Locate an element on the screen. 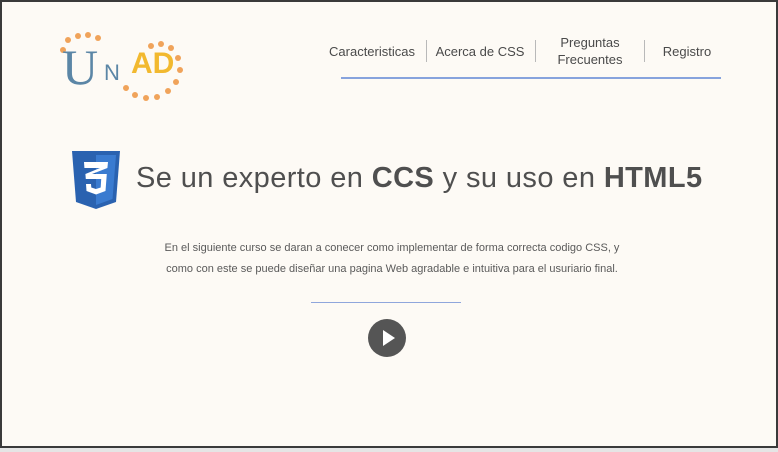 Image resolution: width=778 pixels, height=452 pixels. play-video-button is located at coordinates (387, 338).